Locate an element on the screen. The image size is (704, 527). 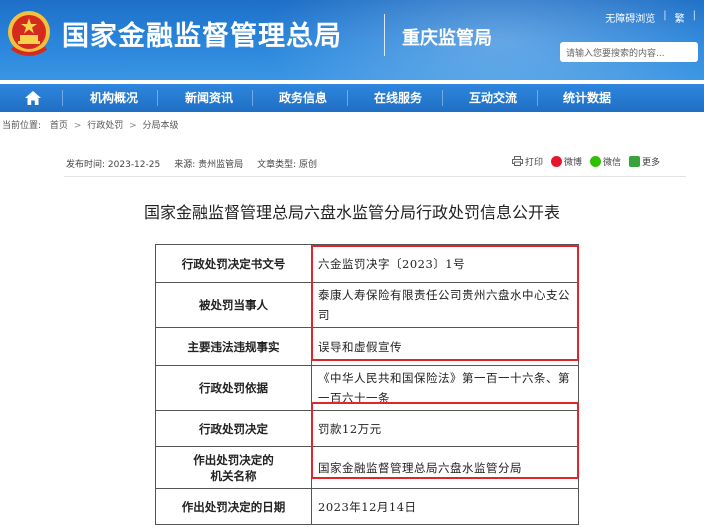
row-label-decision-number: 行政处罚决定书文号 is located at coordinates (233, 263).